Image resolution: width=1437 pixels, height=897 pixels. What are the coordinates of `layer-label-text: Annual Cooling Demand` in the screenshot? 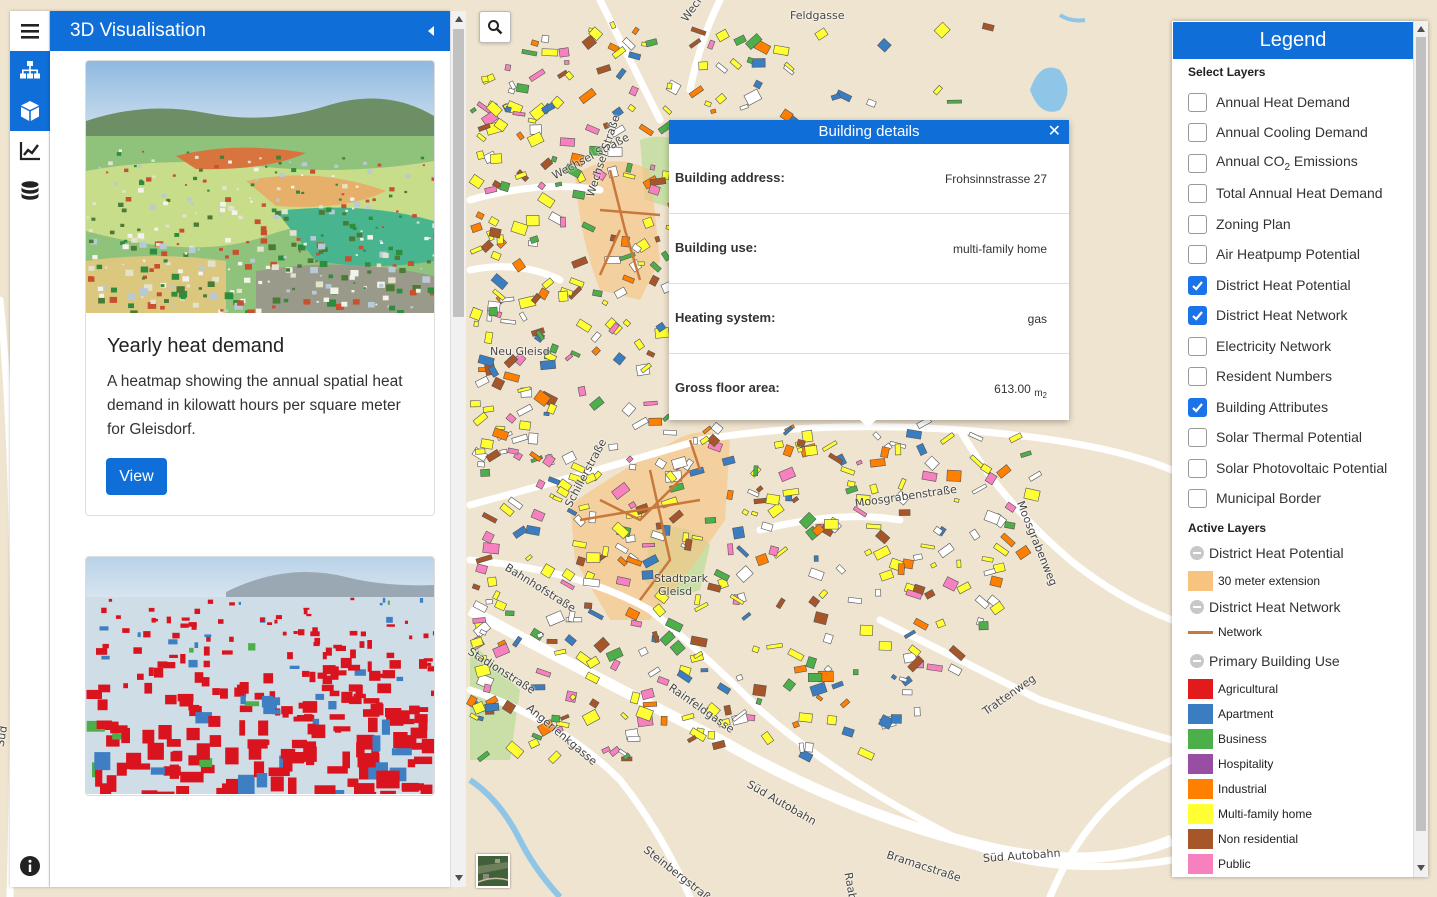 It's located at (1292, 132).